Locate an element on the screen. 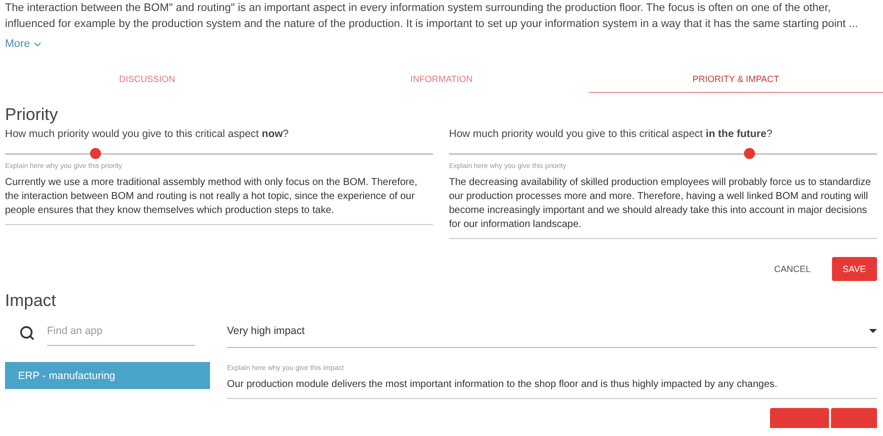 The width and height of the screenshot is (883, 436). question-label: How much priority would you give to this critical aspect now? is located at coordinates (147, 134).